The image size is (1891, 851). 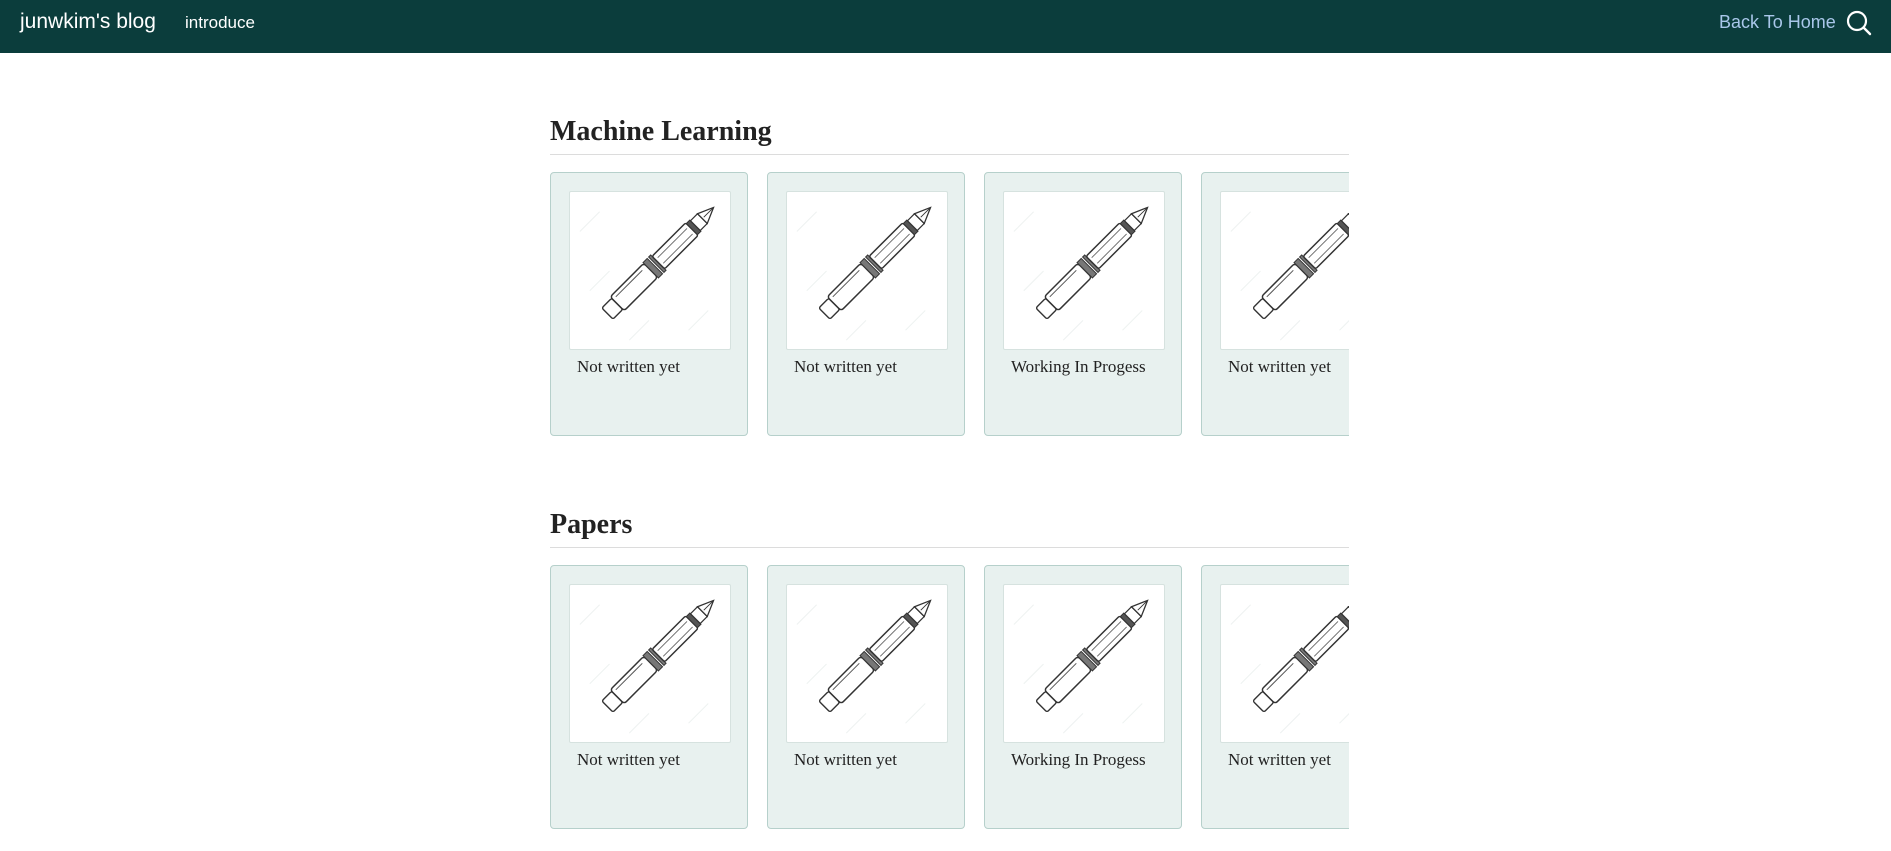 What do you see at coordinates (1859, 23) in the screenshot?
I see `search-icon` at bounding box center [1859, 23].